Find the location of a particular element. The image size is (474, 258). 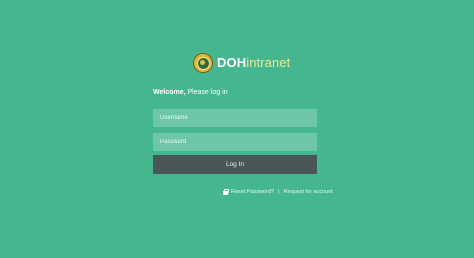

brand-title-part1: DOH is located at coordinates (232, 62).